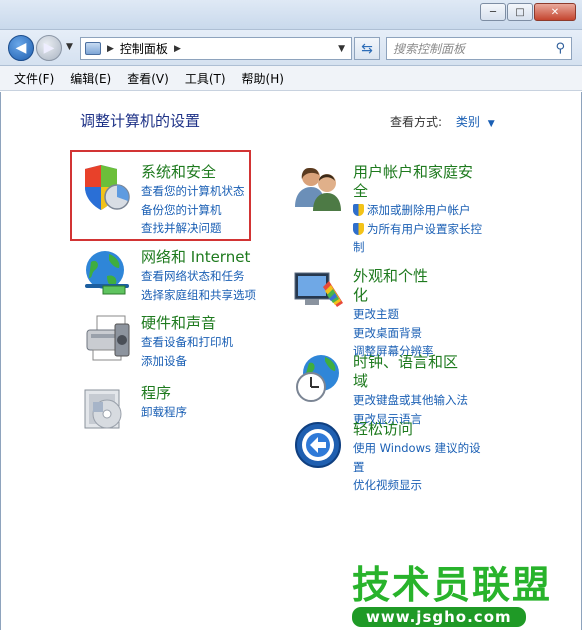  What do you see at coordinates (187, 323) in the screenshot?
I see `category-title: 硬件和声音` at bounding box center [187, 323].